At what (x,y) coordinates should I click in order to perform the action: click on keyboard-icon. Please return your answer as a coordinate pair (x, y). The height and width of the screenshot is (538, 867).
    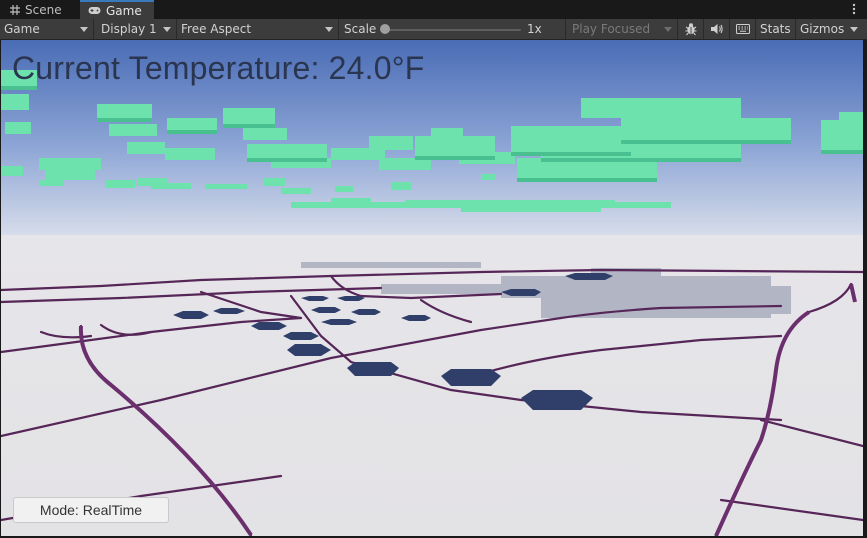
    Looking at the image, I should click on (742, 29).